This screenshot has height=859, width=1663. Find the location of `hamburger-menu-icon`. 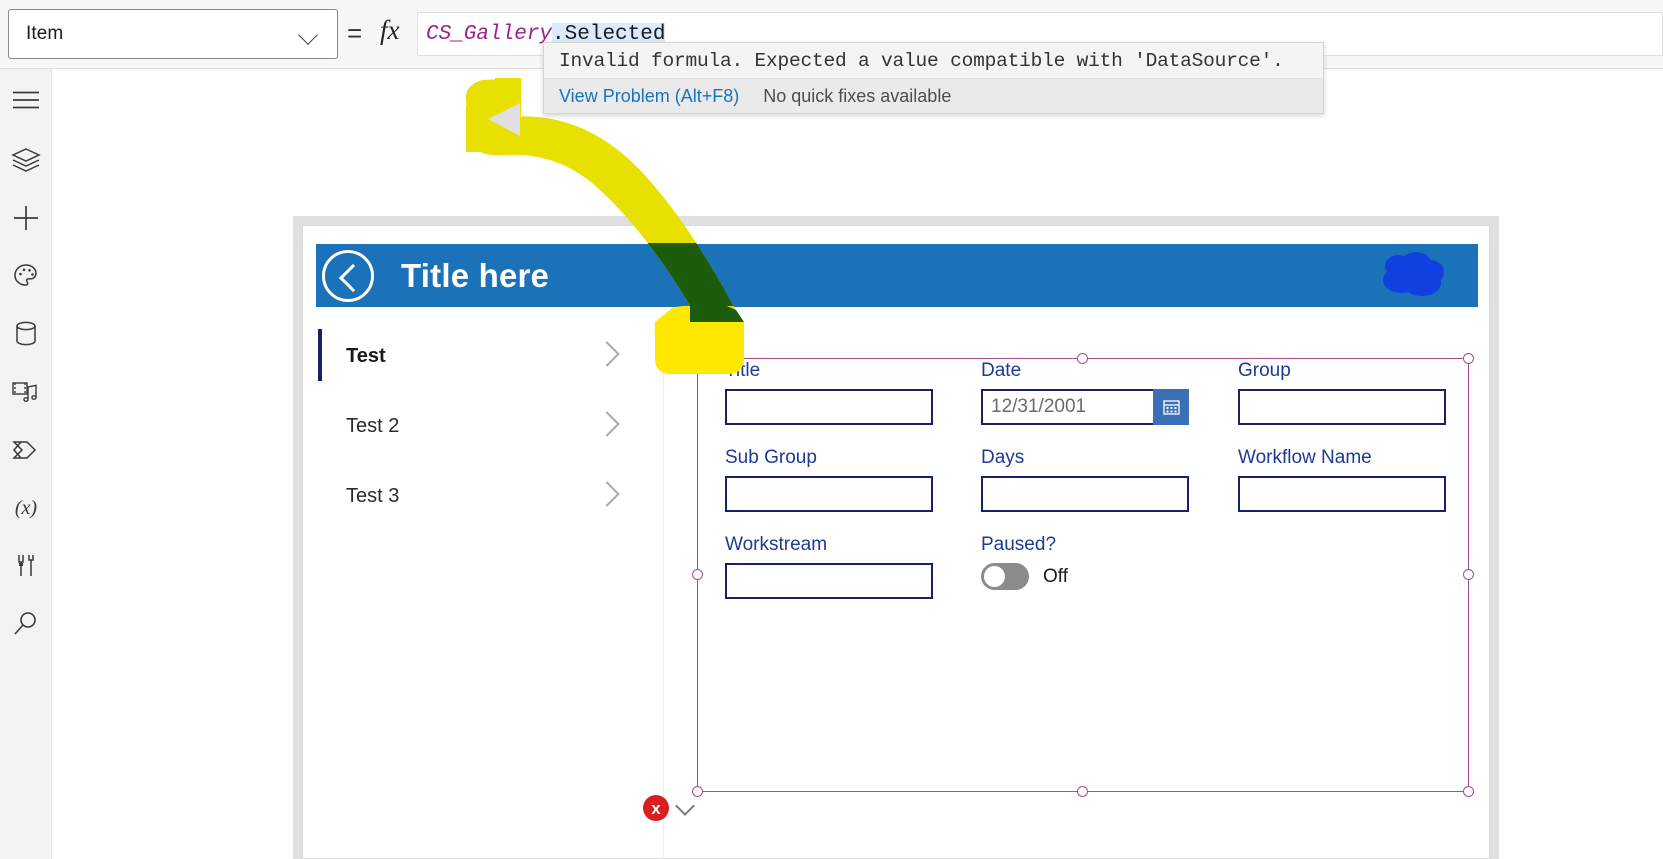

hamburger-menu-icon is located at coordinates (26, 100).